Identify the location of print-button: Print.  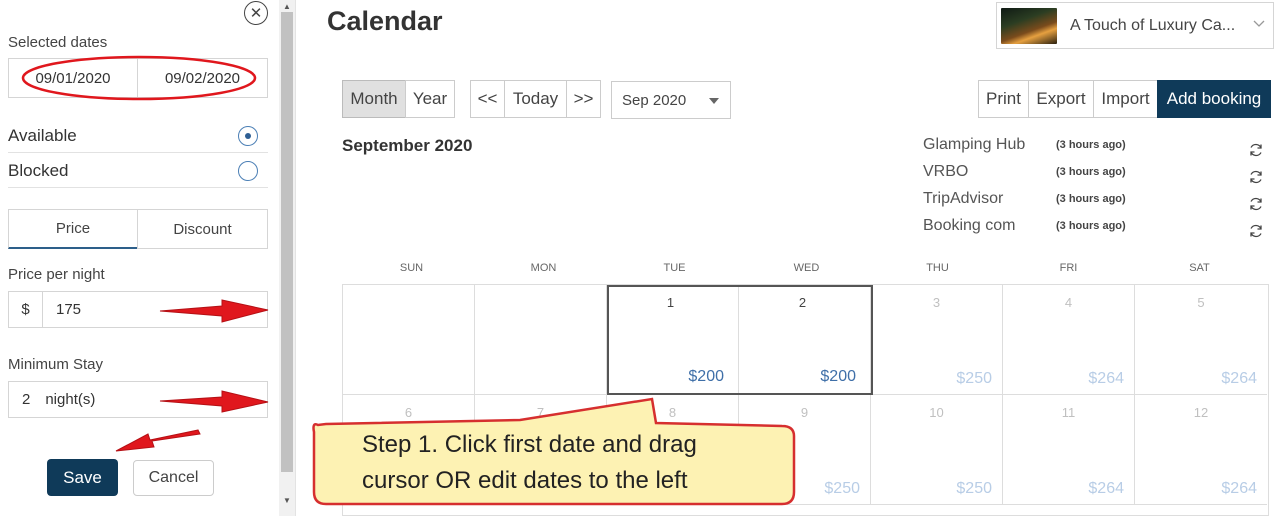
(1003, 99).